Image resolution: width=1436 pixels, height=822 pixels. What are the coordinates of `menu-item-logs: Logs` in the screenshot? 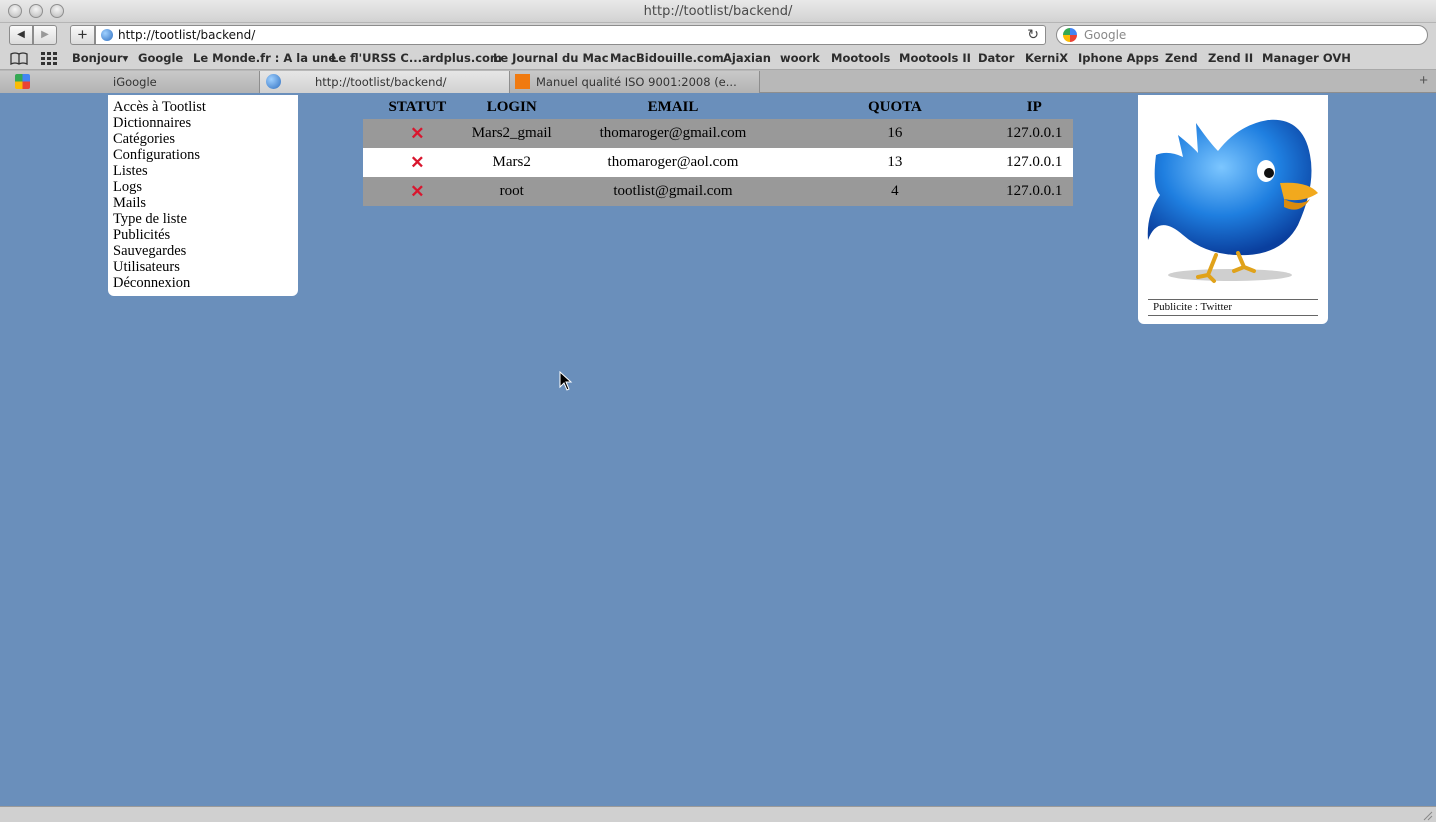 It's located at (203, 187).